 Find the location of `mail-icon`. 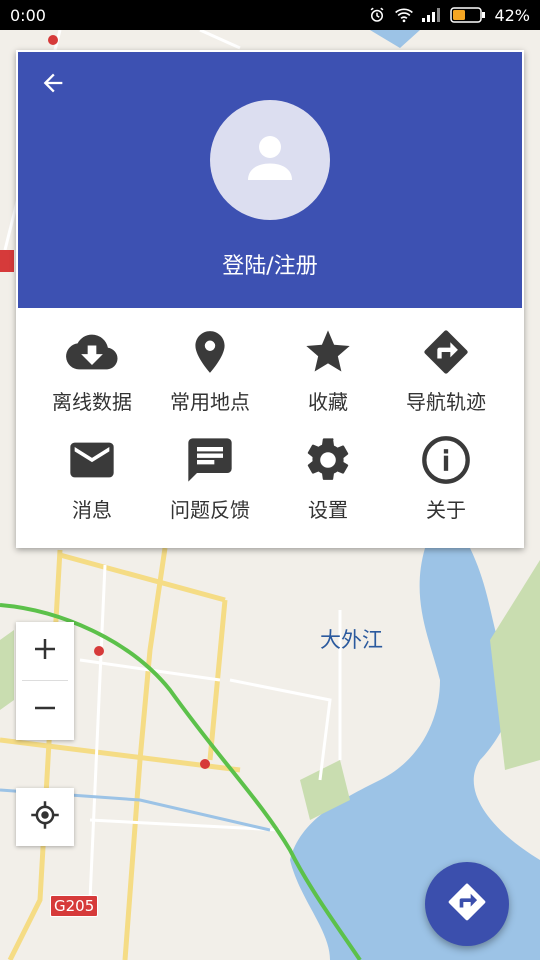

mail-icon is located at coordinates (92, 460).